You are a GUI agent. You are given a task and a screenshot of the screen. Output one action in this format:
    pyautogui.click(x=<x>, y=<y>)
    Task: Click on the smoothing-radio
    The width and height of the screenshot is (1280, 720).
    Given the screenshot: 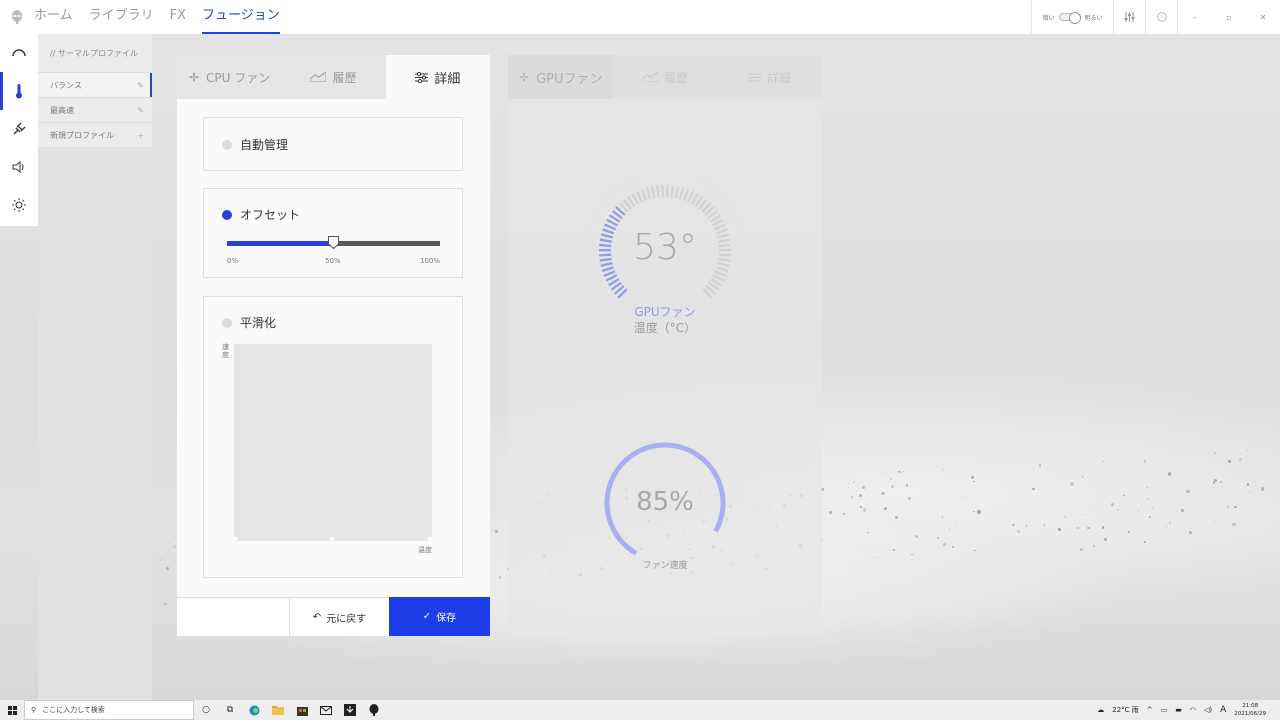 What is the action you would take?
    pyautogui.click(x=227, y=322)
    